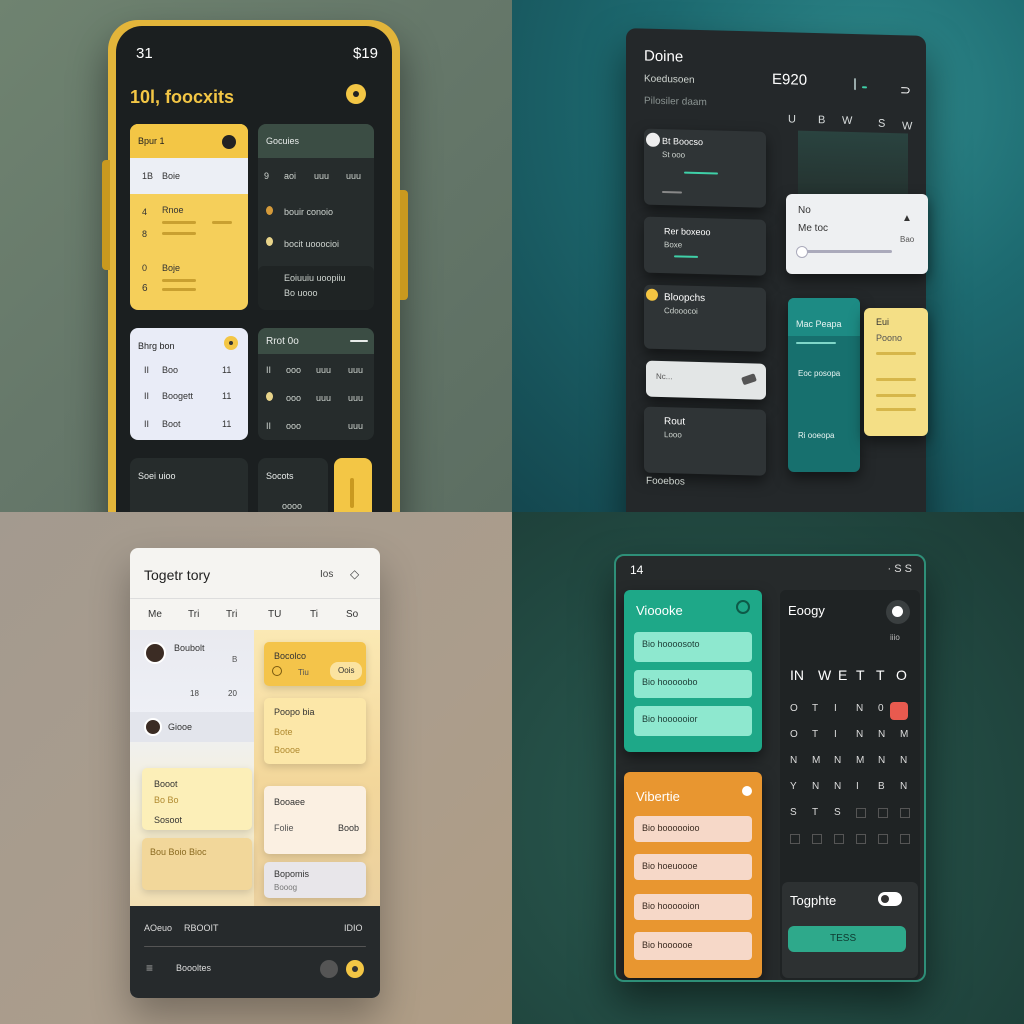  Describe the element at coordinates (693, 946) in the screenshot. I see `list-item: Bio hoooooe` at that location.